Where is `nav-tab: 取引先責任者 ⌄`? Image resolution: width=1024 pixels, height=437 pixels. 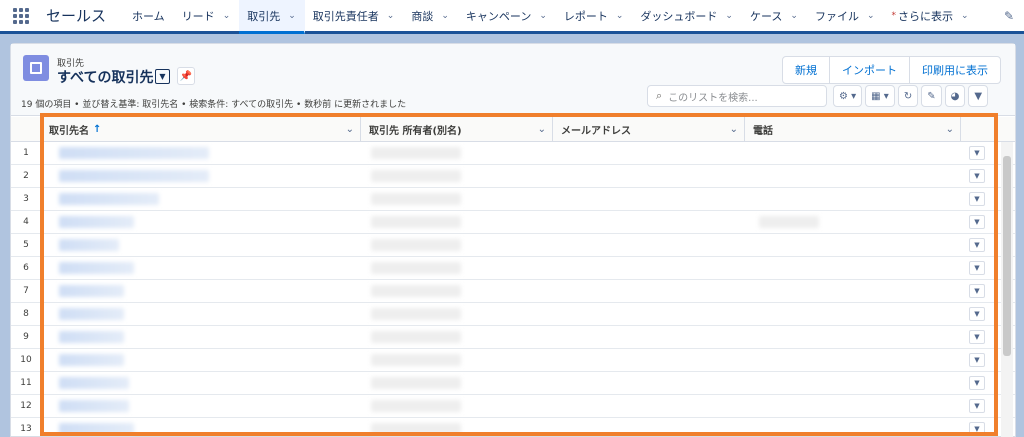
nav-tab: 取引先責任者 ⌄ is located at coordinates (354, 15).